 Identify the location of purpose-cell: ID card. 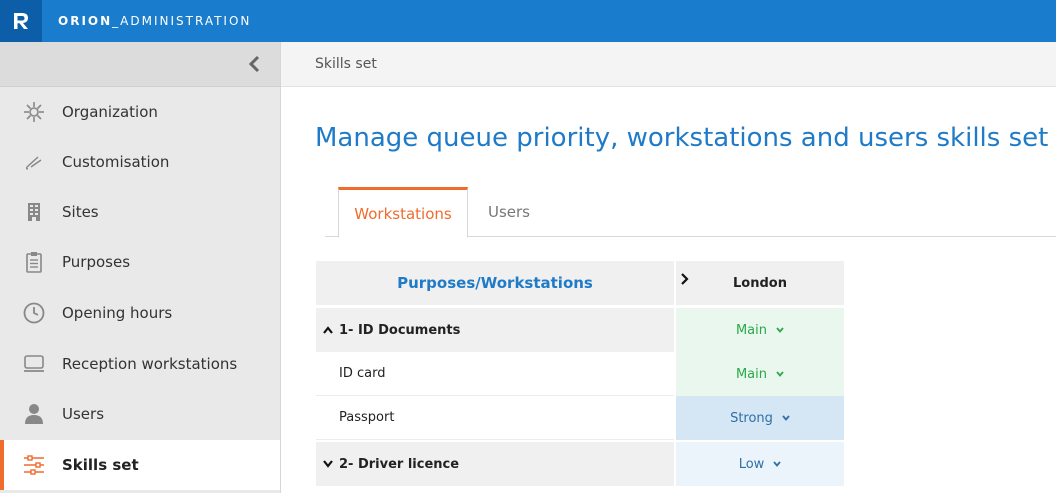
(495, 374).